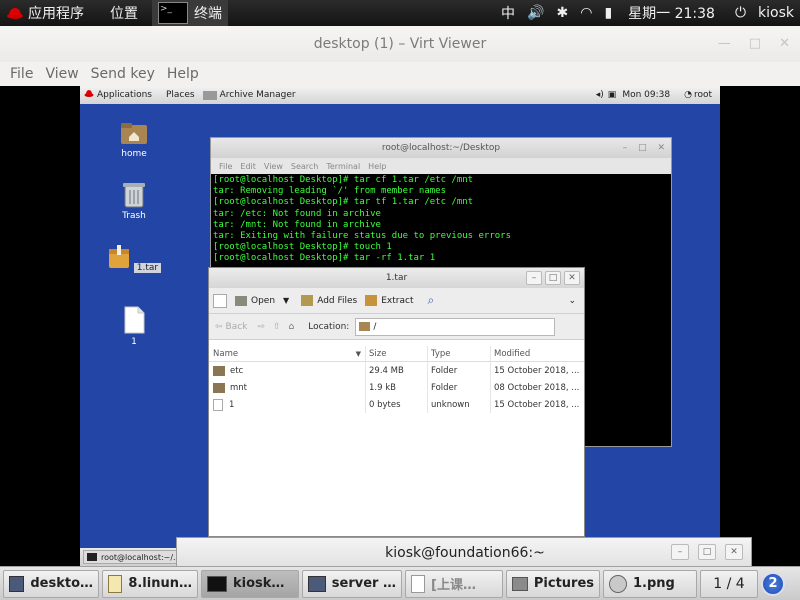 This screenshot has height=600, width=800. What do you see at coordinates (21, 74) in the screenshot?
I see `menu-file: File` at bounding box center [21, 74].